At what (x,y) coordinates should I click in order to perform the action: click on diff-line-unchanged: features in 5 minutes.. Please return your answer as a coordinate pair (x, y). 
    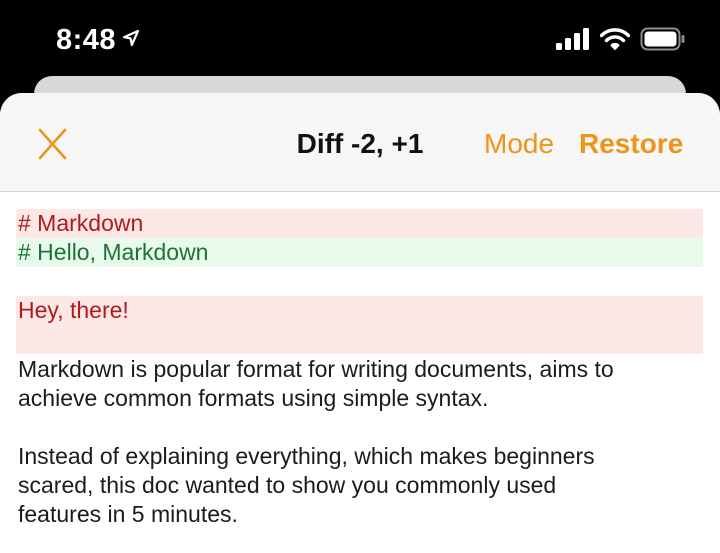
    Looking at the image, I should click on (128, 514).